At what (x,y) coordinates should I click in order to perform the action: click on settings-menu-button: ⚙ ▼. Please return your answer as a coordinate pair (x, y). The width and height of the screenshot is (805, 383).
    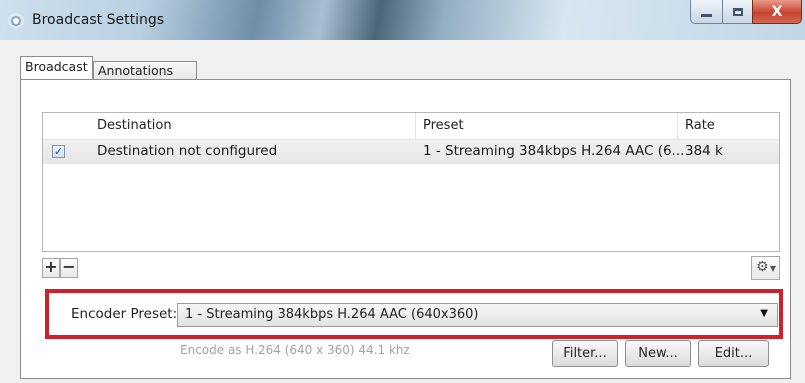
    Looking at the image, I should click on (765, 268).